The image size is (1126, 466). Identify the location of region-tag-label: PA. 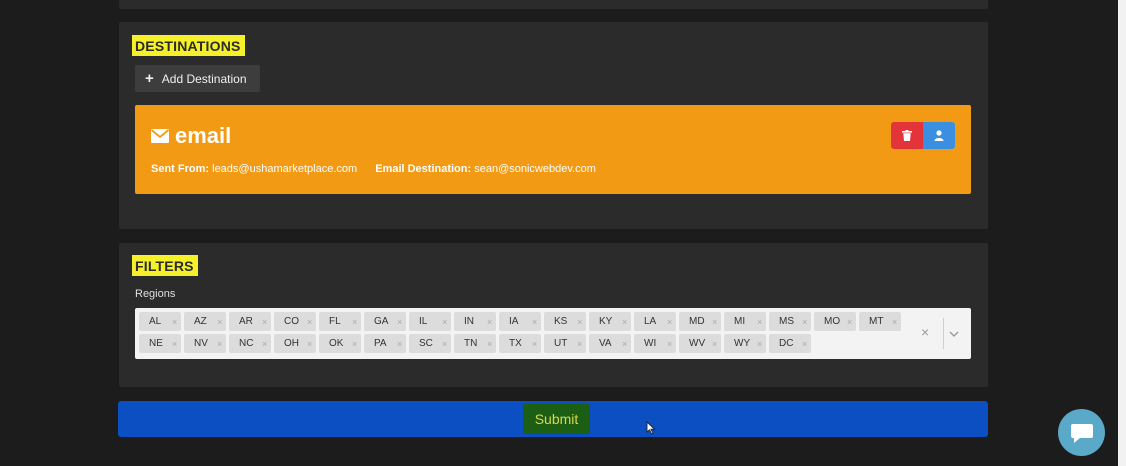
(380, 343).